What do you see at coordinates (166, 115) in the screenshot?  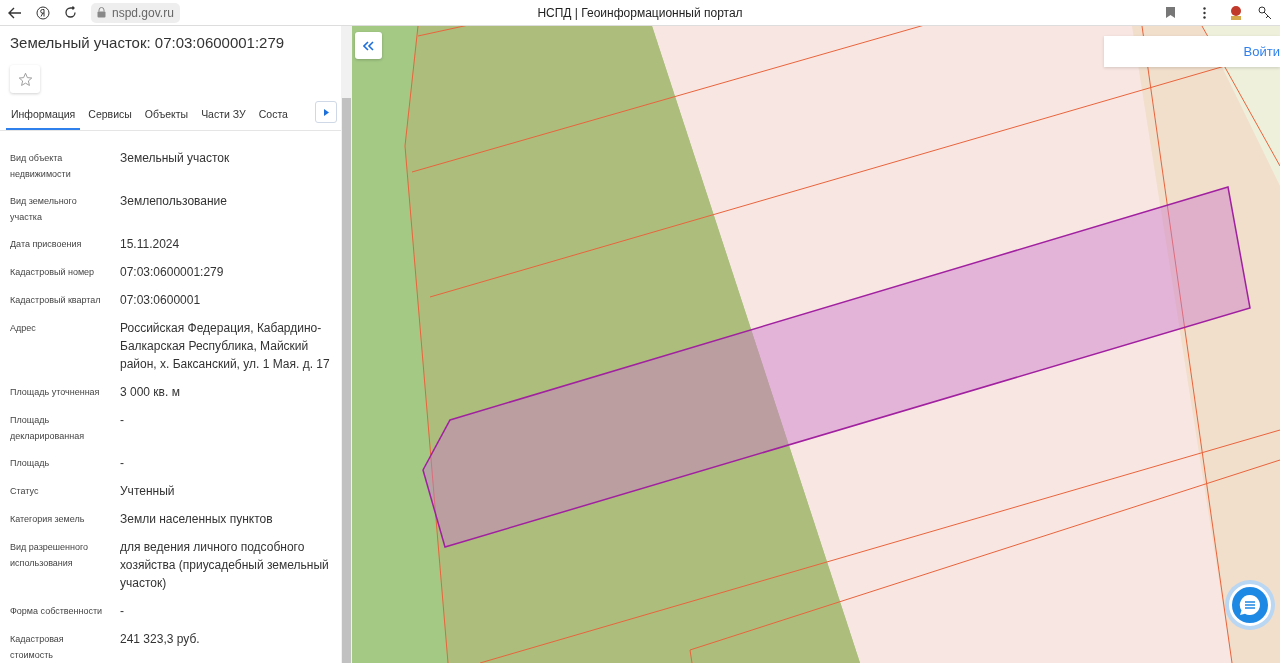 I see `tab: Объекты` at bounding box center [166, 115].